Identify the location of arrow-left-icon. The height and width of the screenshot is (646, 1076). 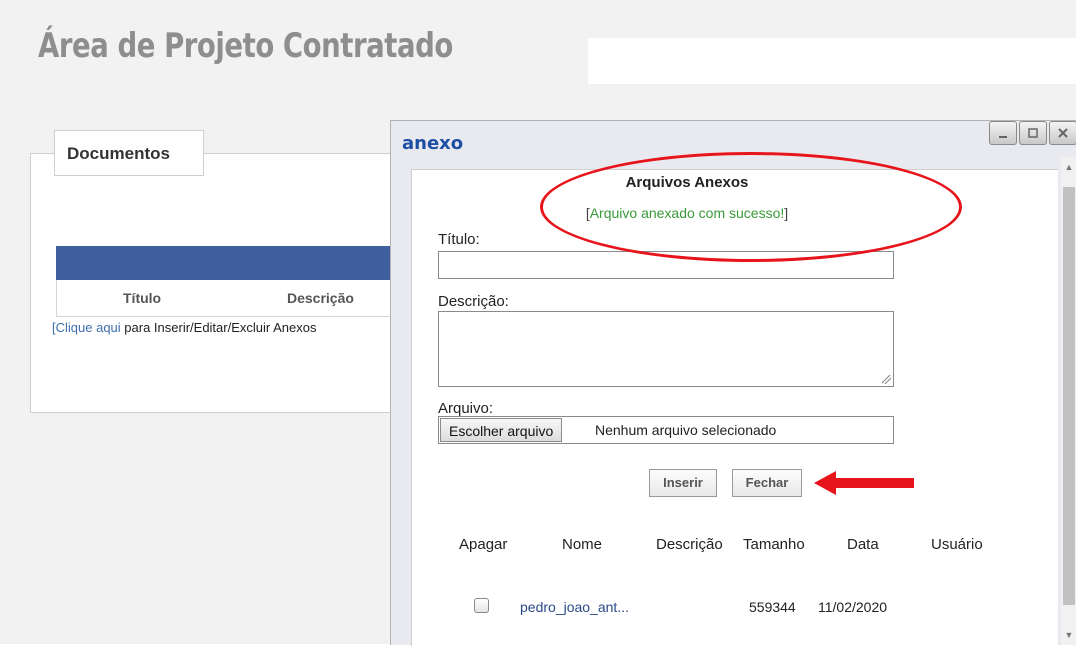
(864, 483).